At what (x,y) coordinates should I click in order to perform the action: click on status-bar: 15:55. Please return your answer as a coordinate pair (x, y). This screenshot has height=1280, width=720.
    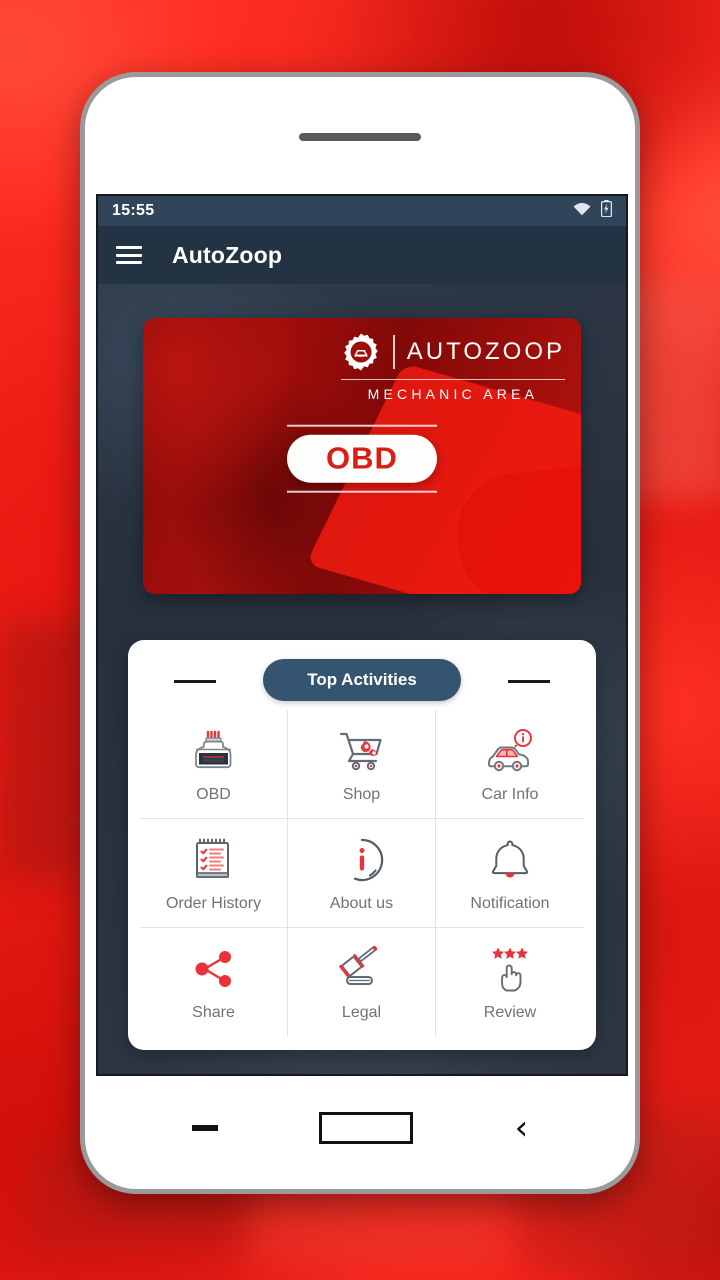
    Looking at the image, I should click on (362, 211).